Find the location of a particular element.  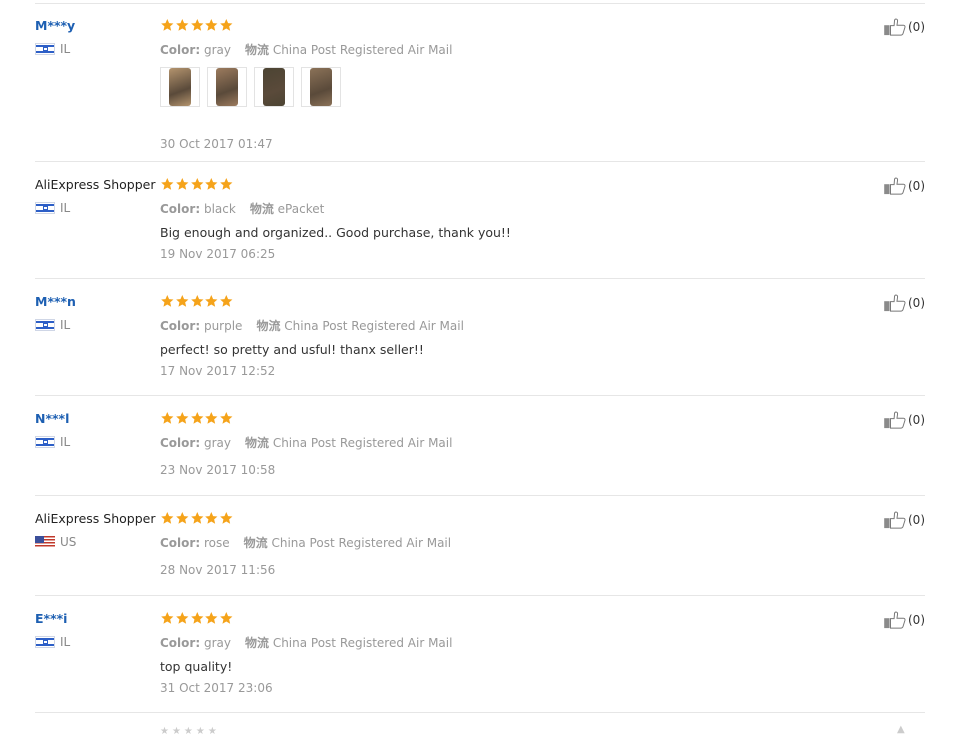

color-value: purple is located at coordinates (223, 326).